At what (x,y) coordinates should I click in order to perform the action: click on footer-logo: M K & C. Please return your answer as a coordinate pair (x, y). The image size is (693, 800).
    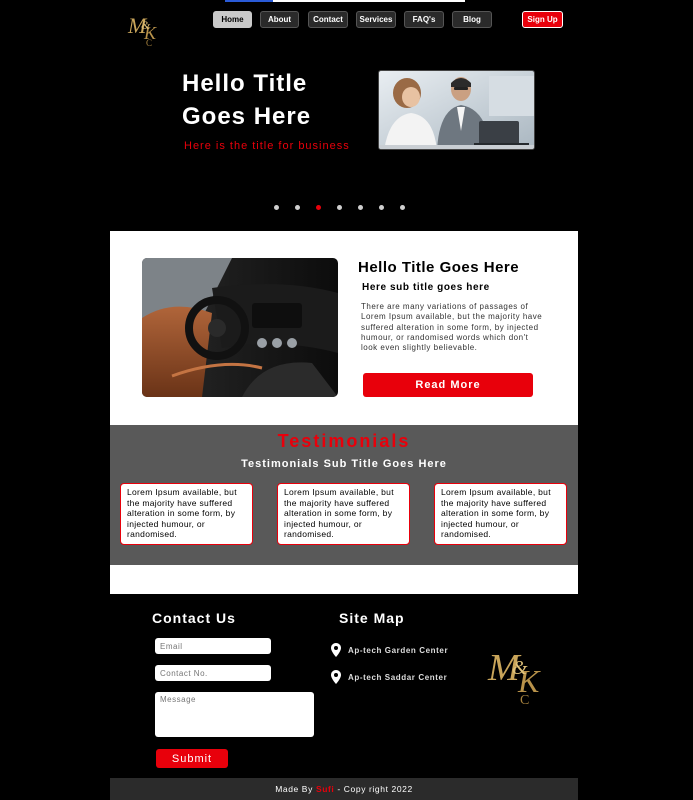
    Looking at the image, I should click on (524, 674).